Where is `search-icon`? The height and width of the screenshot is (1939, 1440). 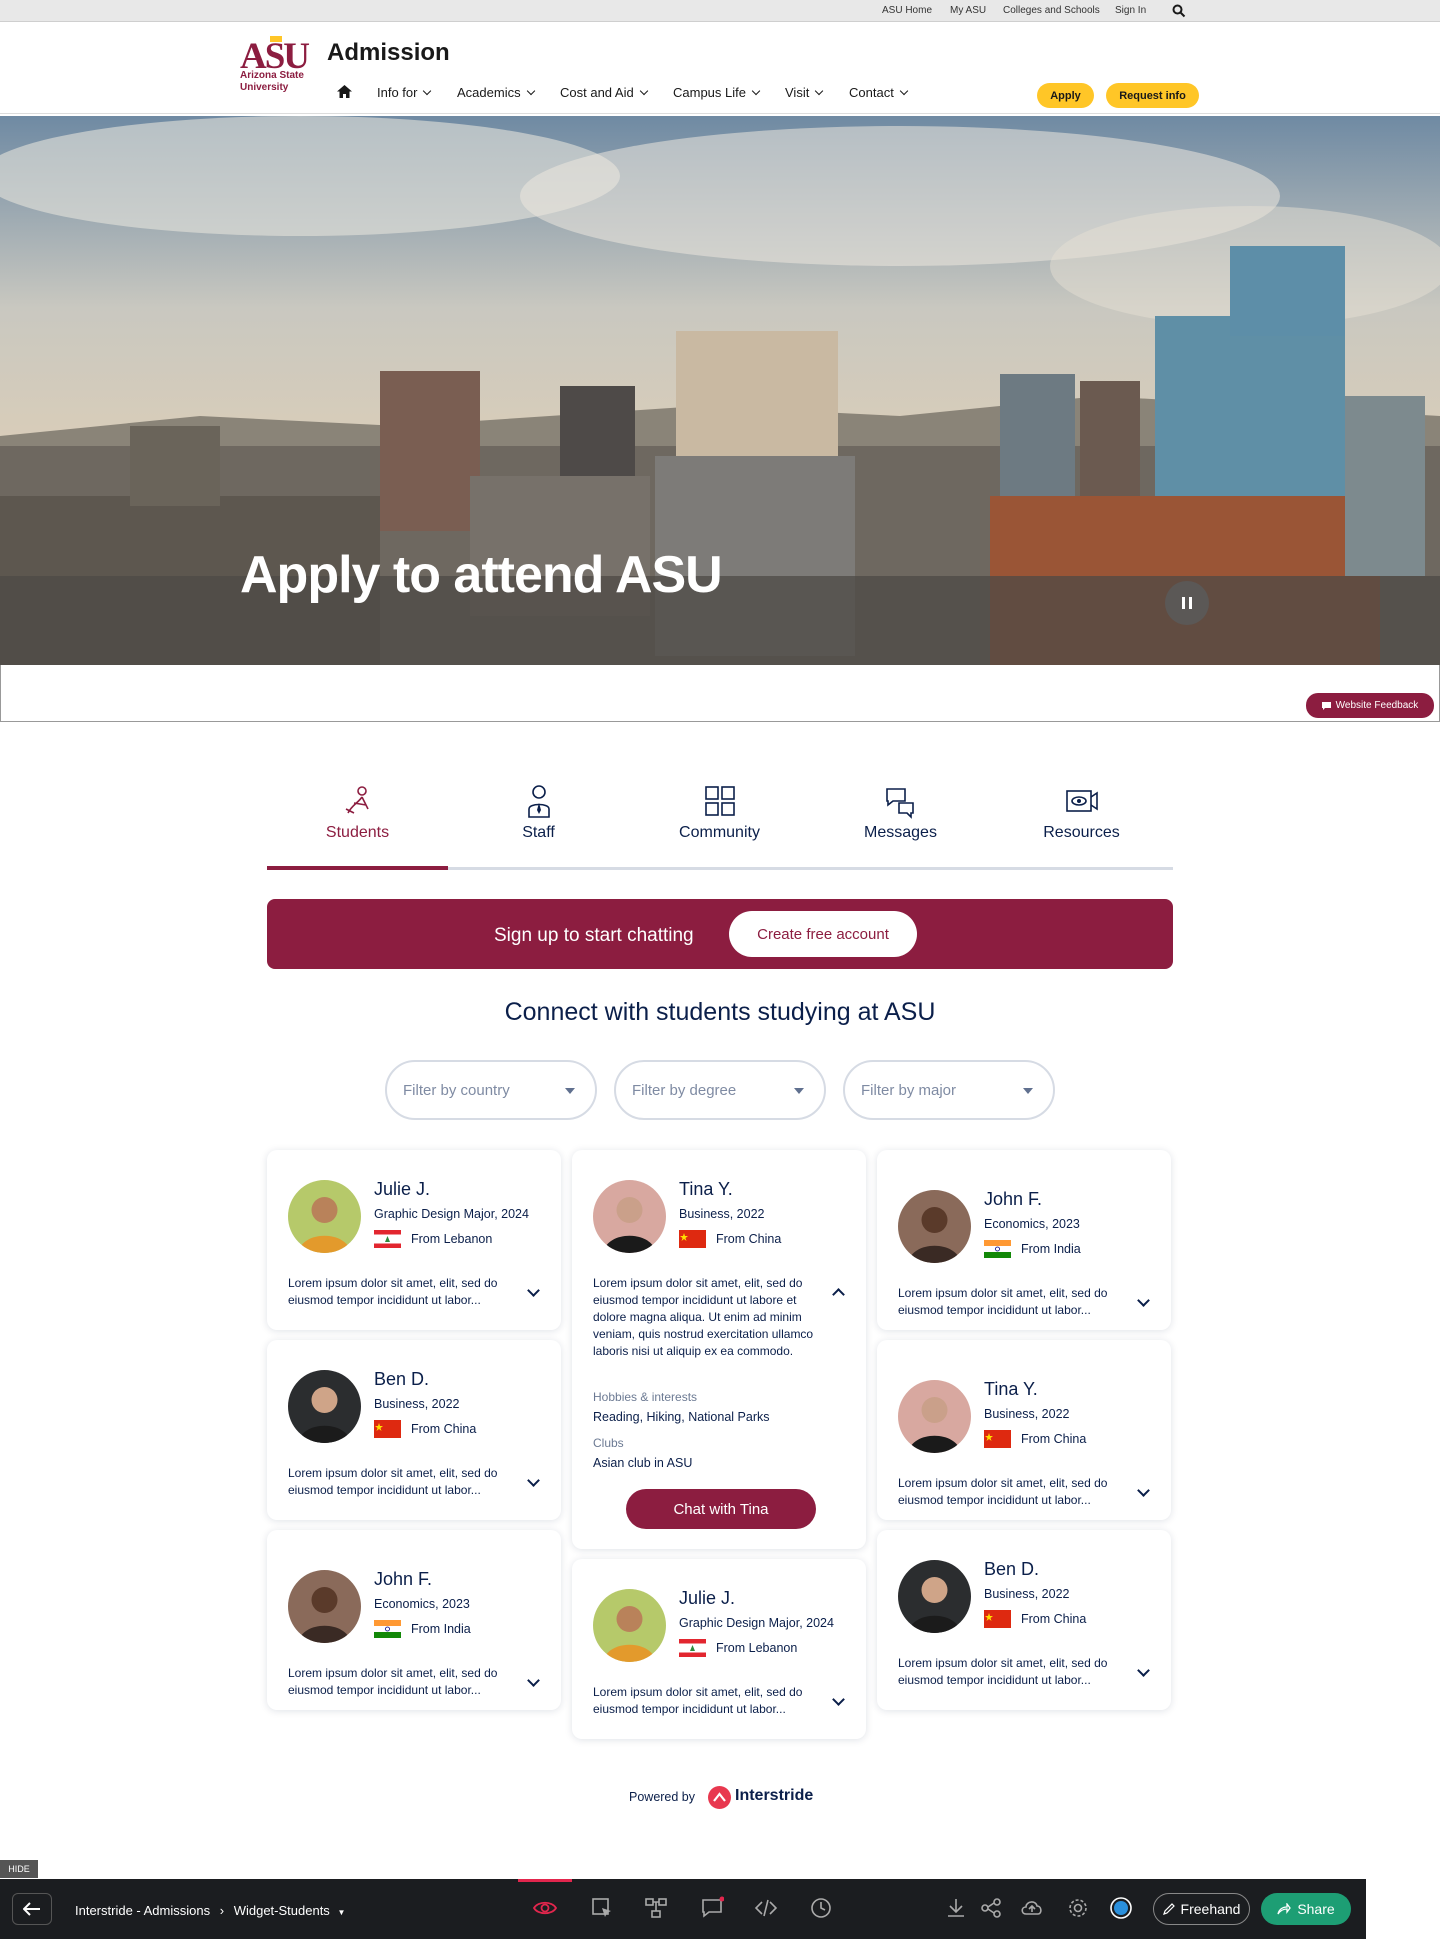 search-icon is located at coordinates (1179, 11).